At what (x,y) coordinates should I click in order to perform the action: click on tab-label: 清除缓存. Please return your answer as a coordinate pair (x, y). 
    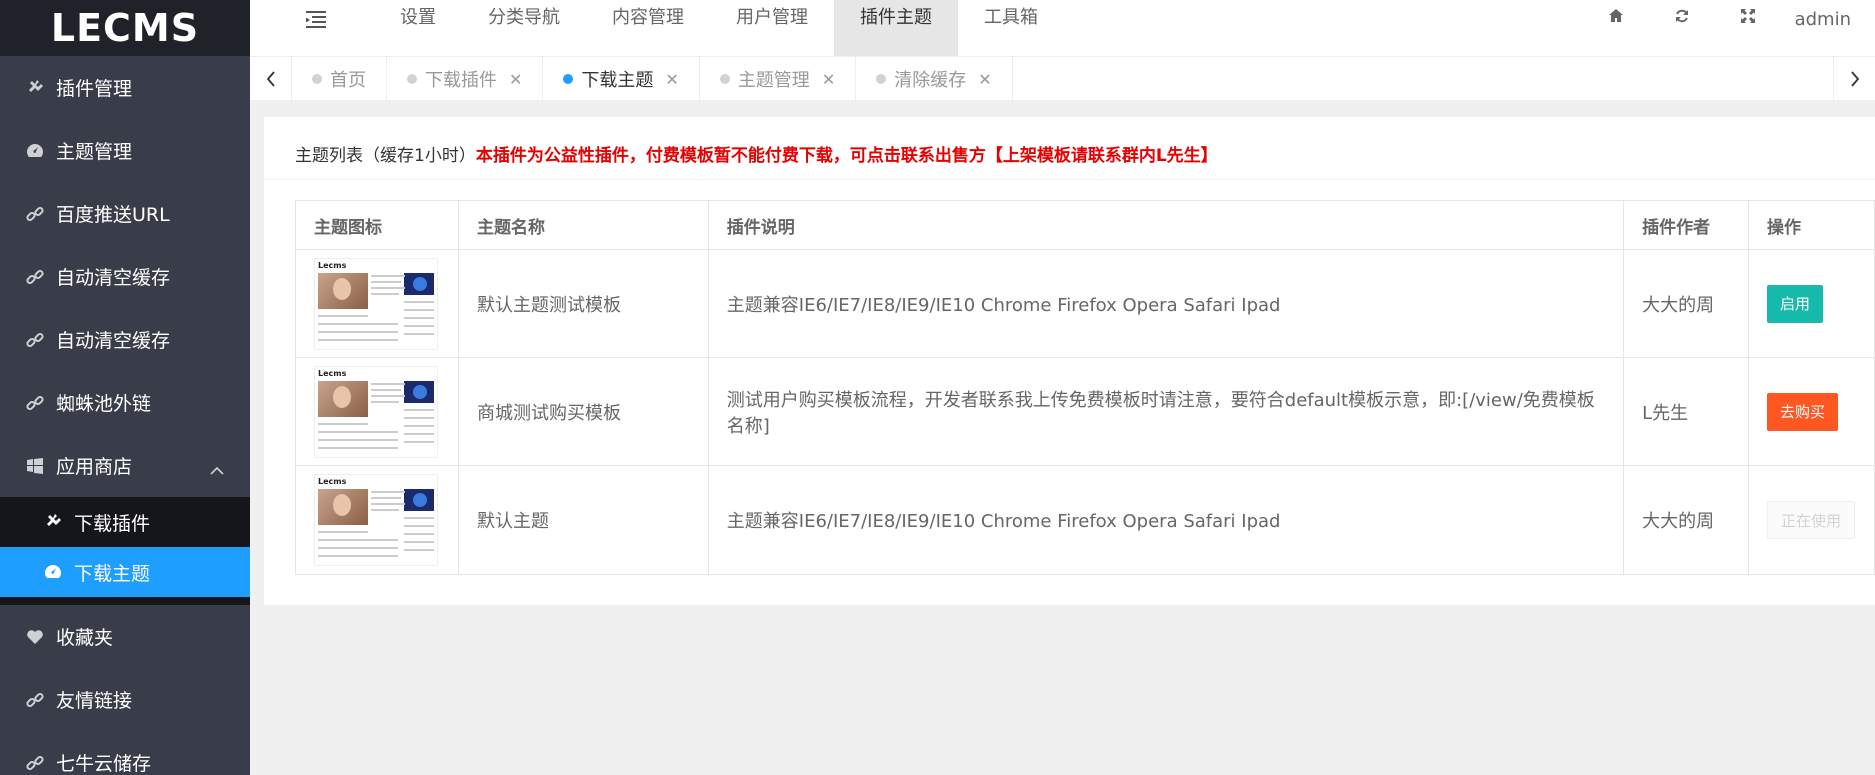
    Looking at the image, I should click on (930, 80).